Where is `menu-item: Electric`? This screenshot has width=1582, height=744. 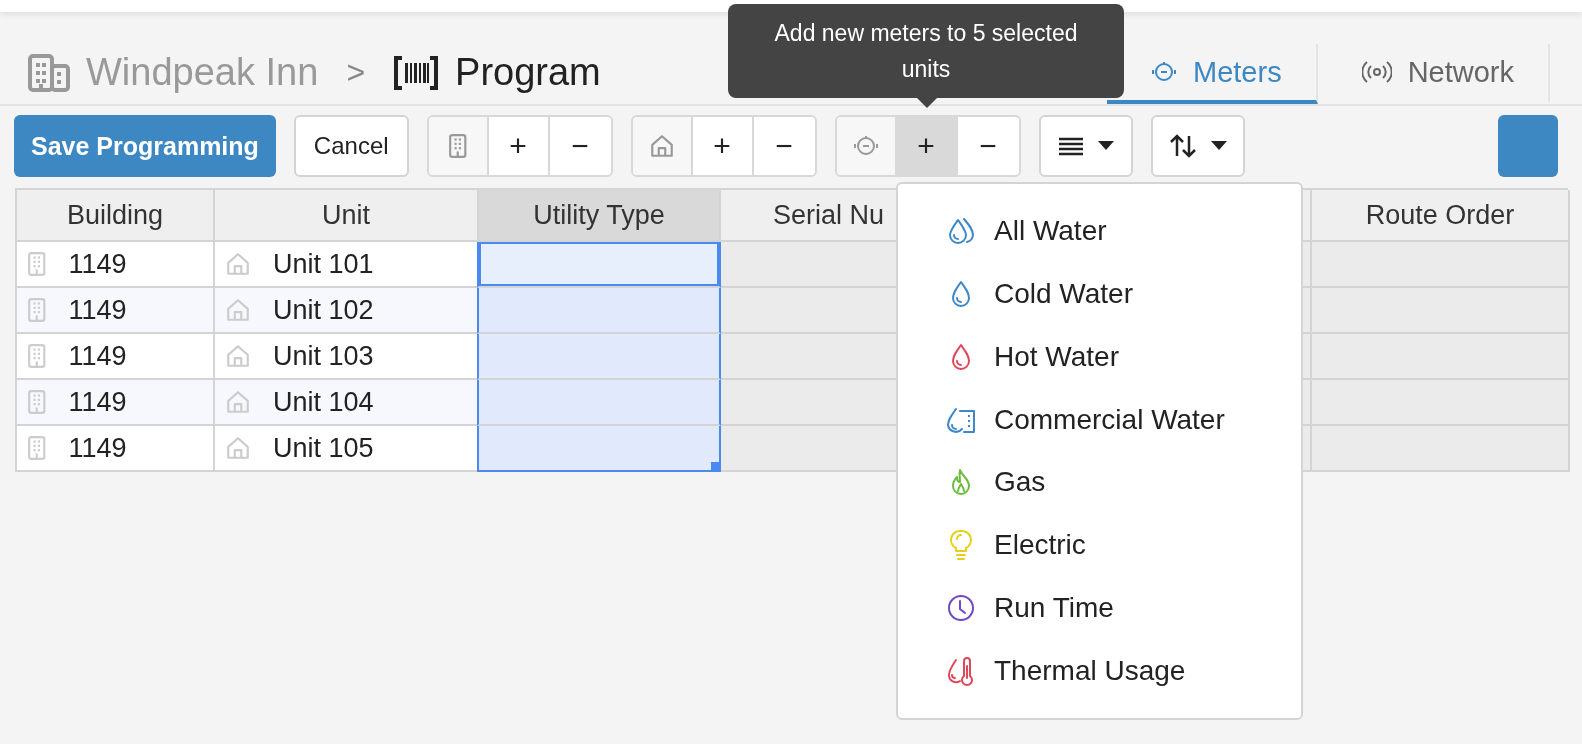 menu-item: Electric is located at coordinates (1099, 545).